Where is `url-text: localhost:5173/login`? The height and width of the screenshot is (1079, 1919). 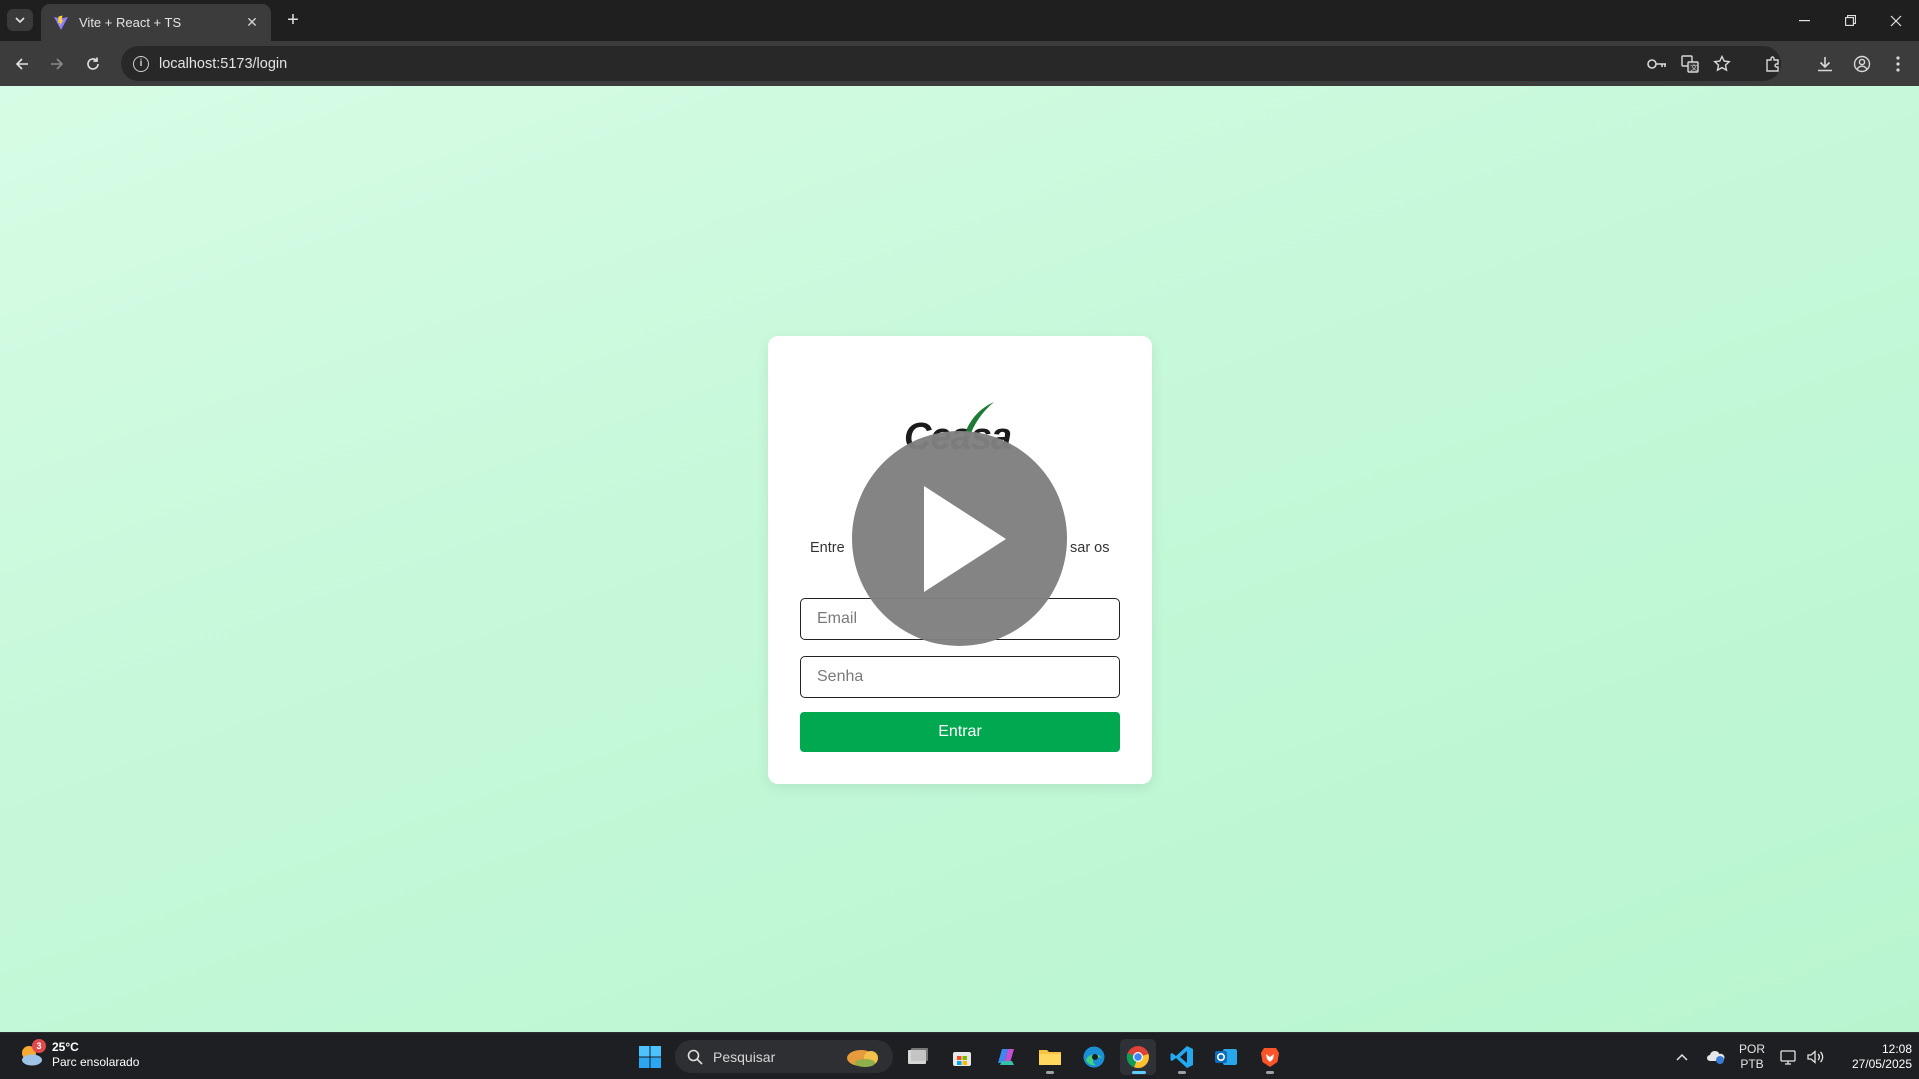 url-text: localhost:5173/login is located at coordinates (223, 63).